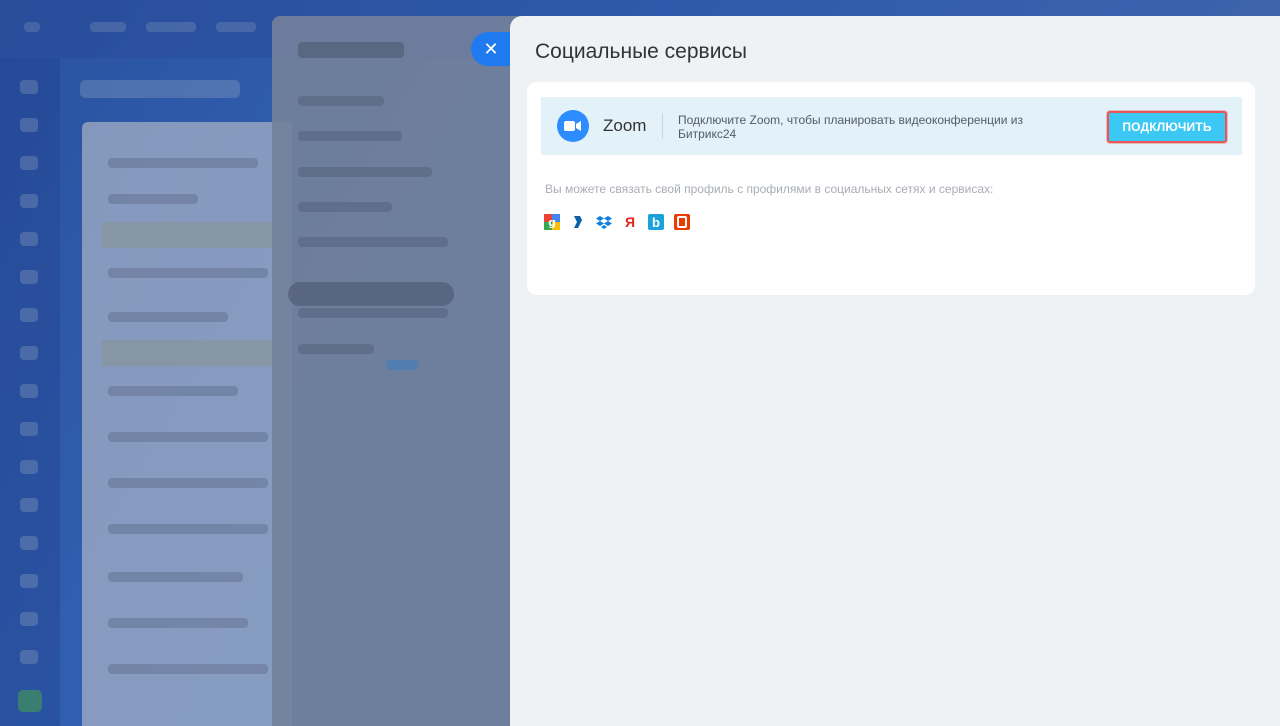 This screenshot has width=1280, height=726. I want to click on dropbox-icon, so click(604, 222).